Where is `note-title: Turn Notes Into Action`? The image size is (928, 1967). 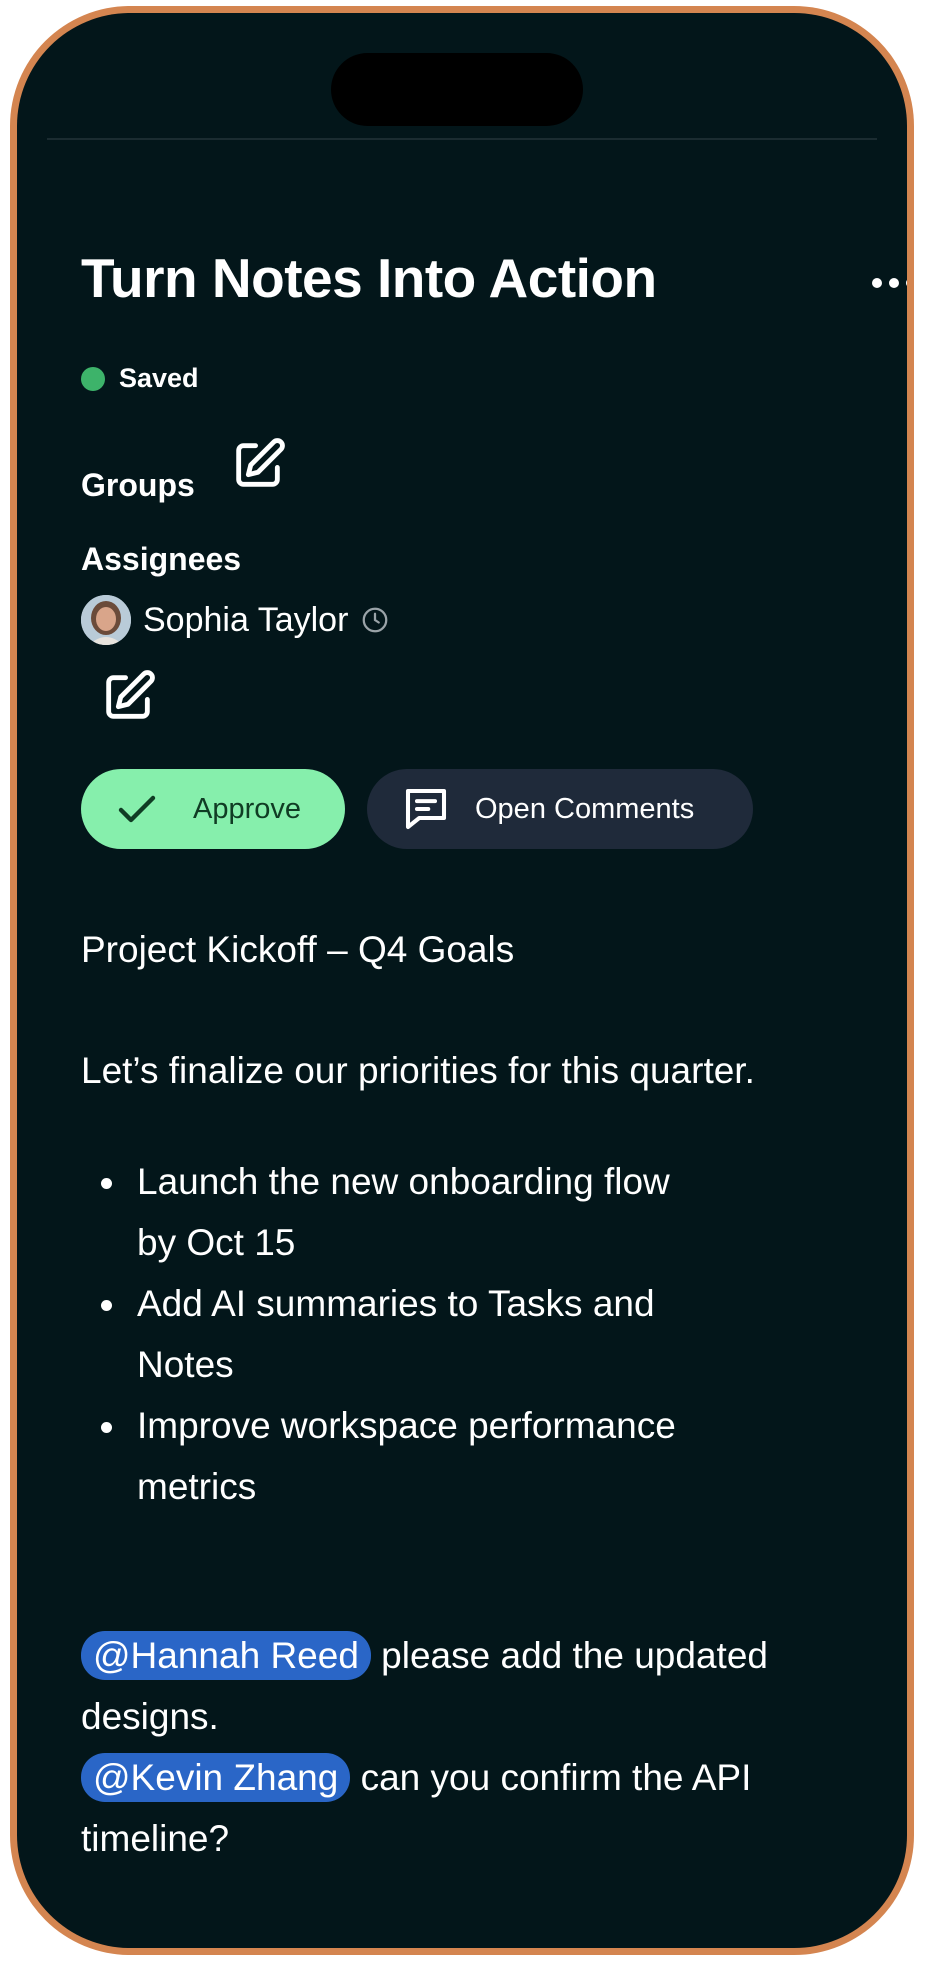
note-title: Turn Notes Into Action is located at coordinates (369, 278).